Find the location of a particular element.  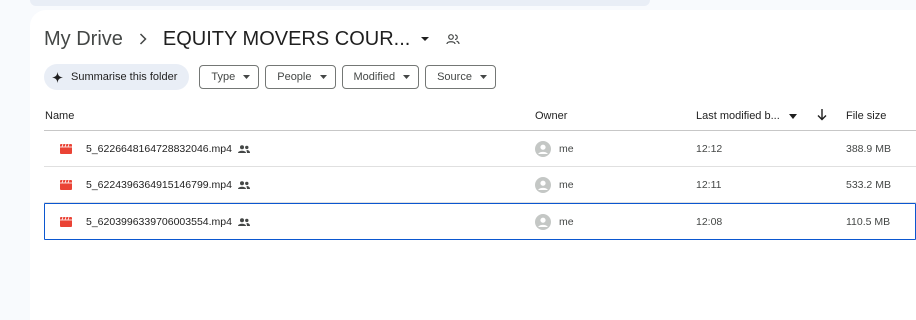

sparkle-icon is located at coordinates (57, 77).